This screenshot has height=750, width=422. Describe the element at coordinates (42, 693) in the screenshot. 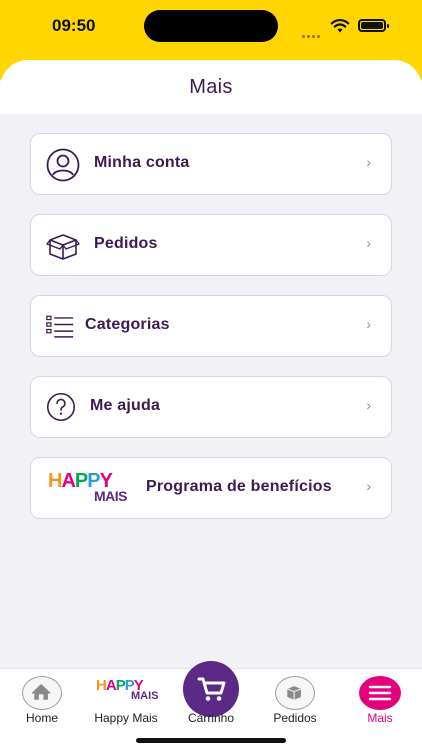

I see `home-icon` at that location.